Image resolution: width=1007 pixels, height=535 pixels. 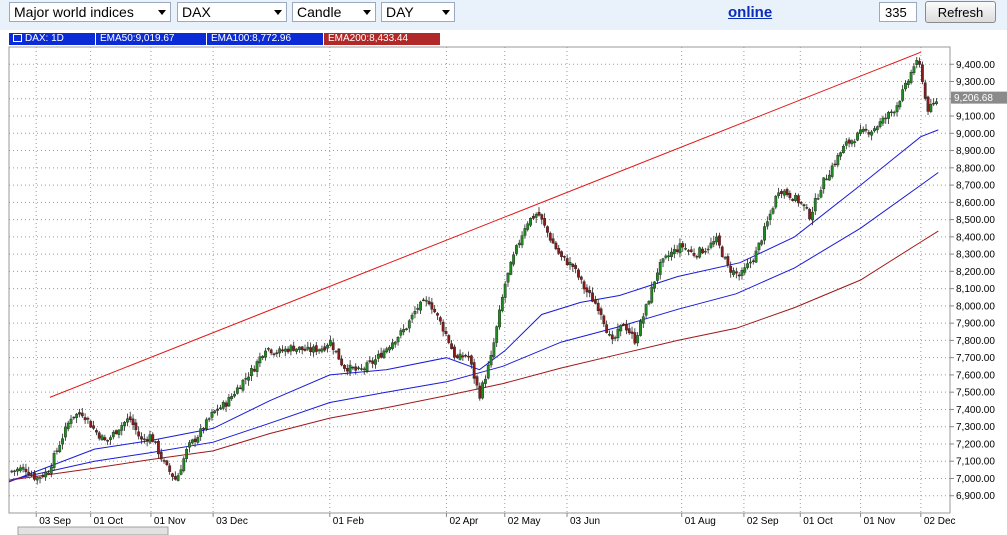 I want to click on refresh-button: Refresh, so click(x=960, y=12).